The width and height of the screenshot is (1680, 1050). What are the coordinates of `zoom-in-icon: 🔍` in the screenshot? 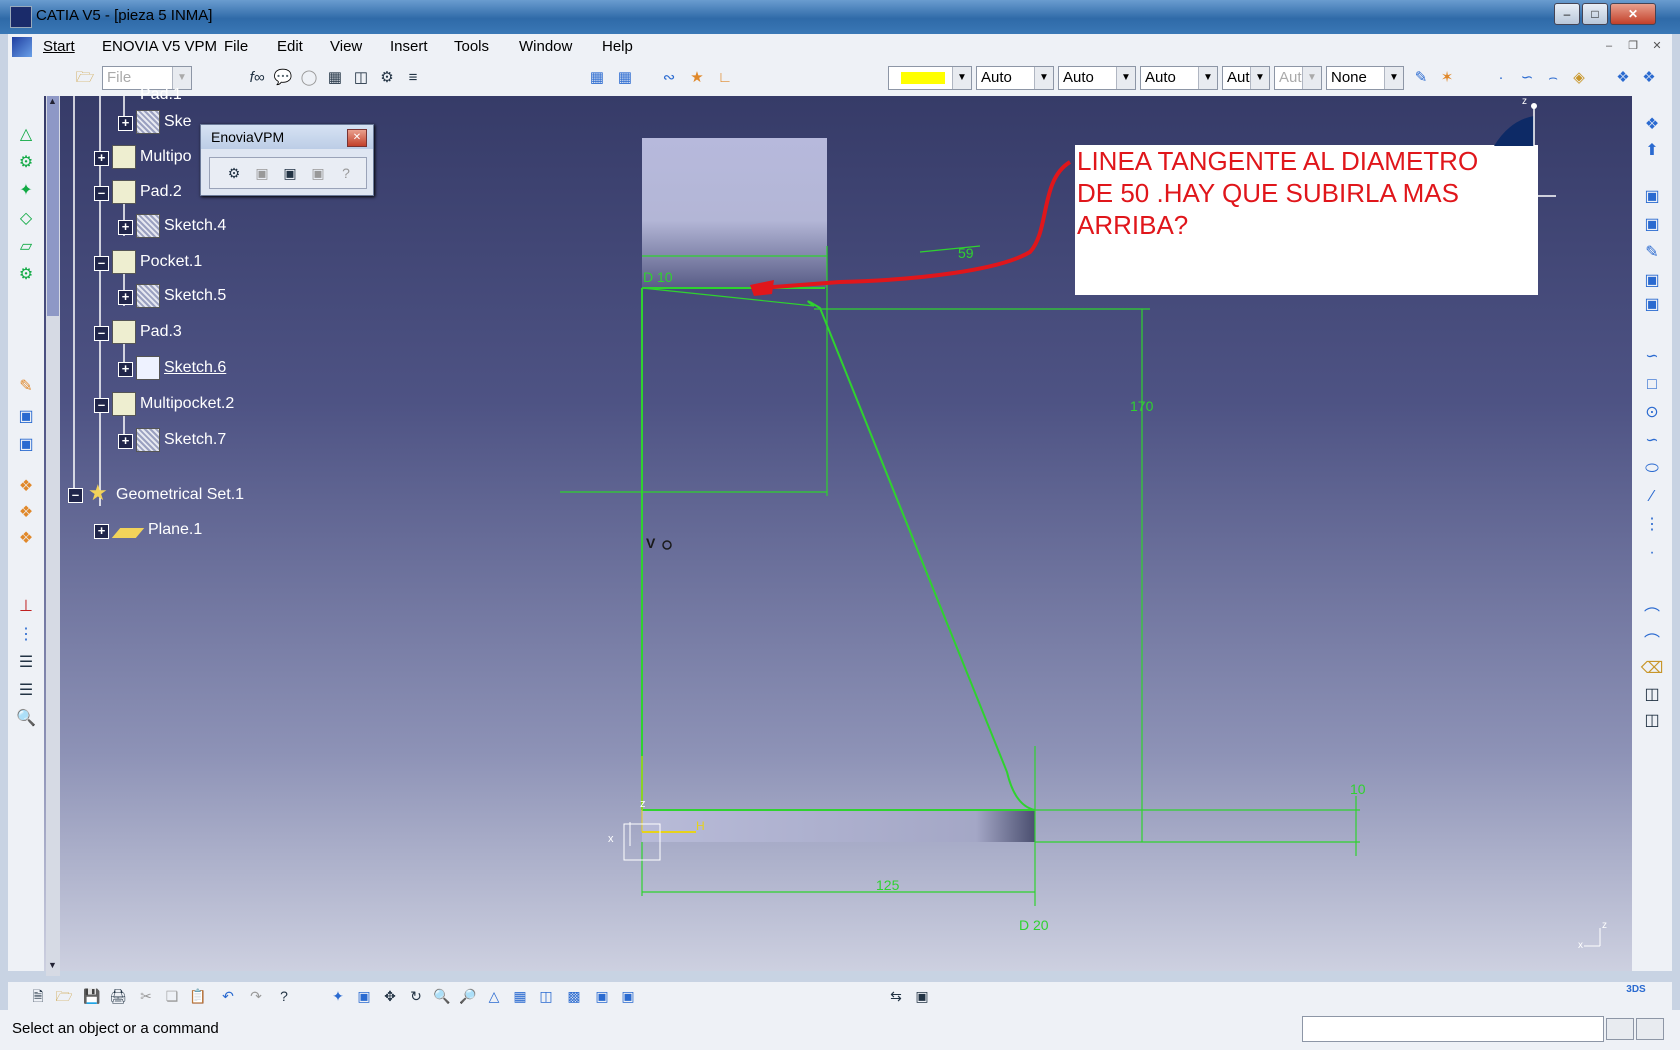 It's located at (442, 996).